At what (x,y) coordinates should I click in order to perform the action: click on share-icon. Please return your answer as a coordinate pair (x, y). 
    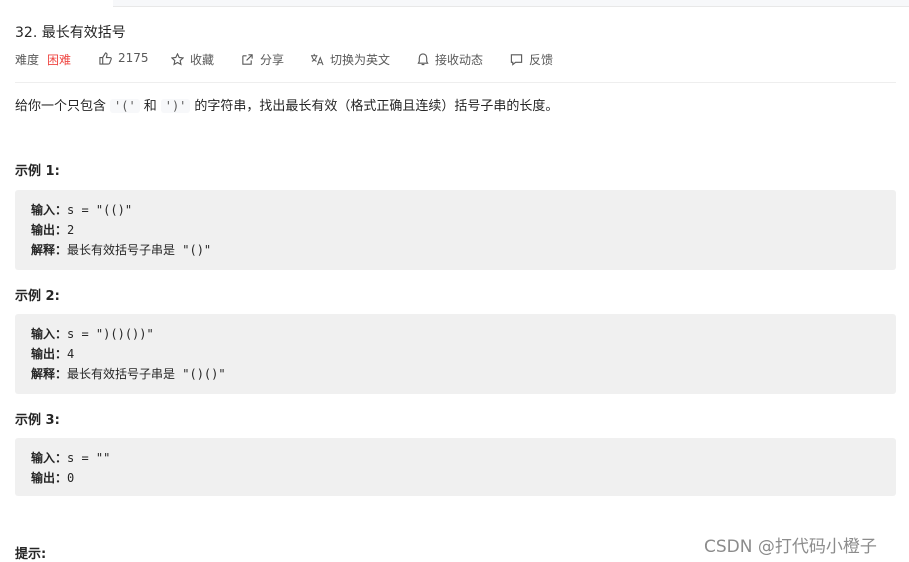
    Looking at the image, I should click on (247, 59).